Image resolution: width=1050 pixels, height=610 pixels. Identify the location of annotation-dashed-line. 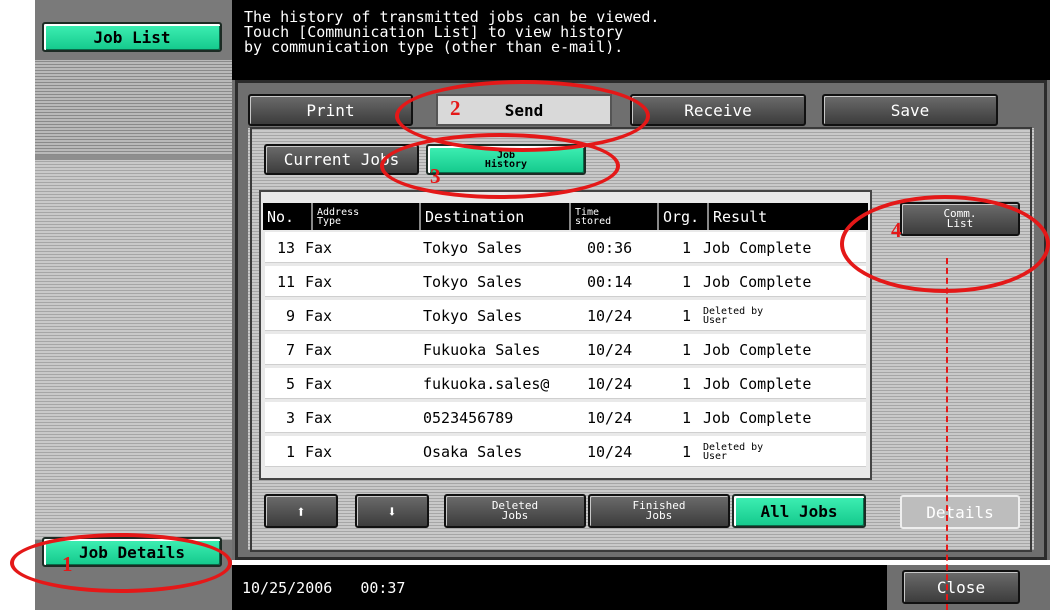
(947, 434).